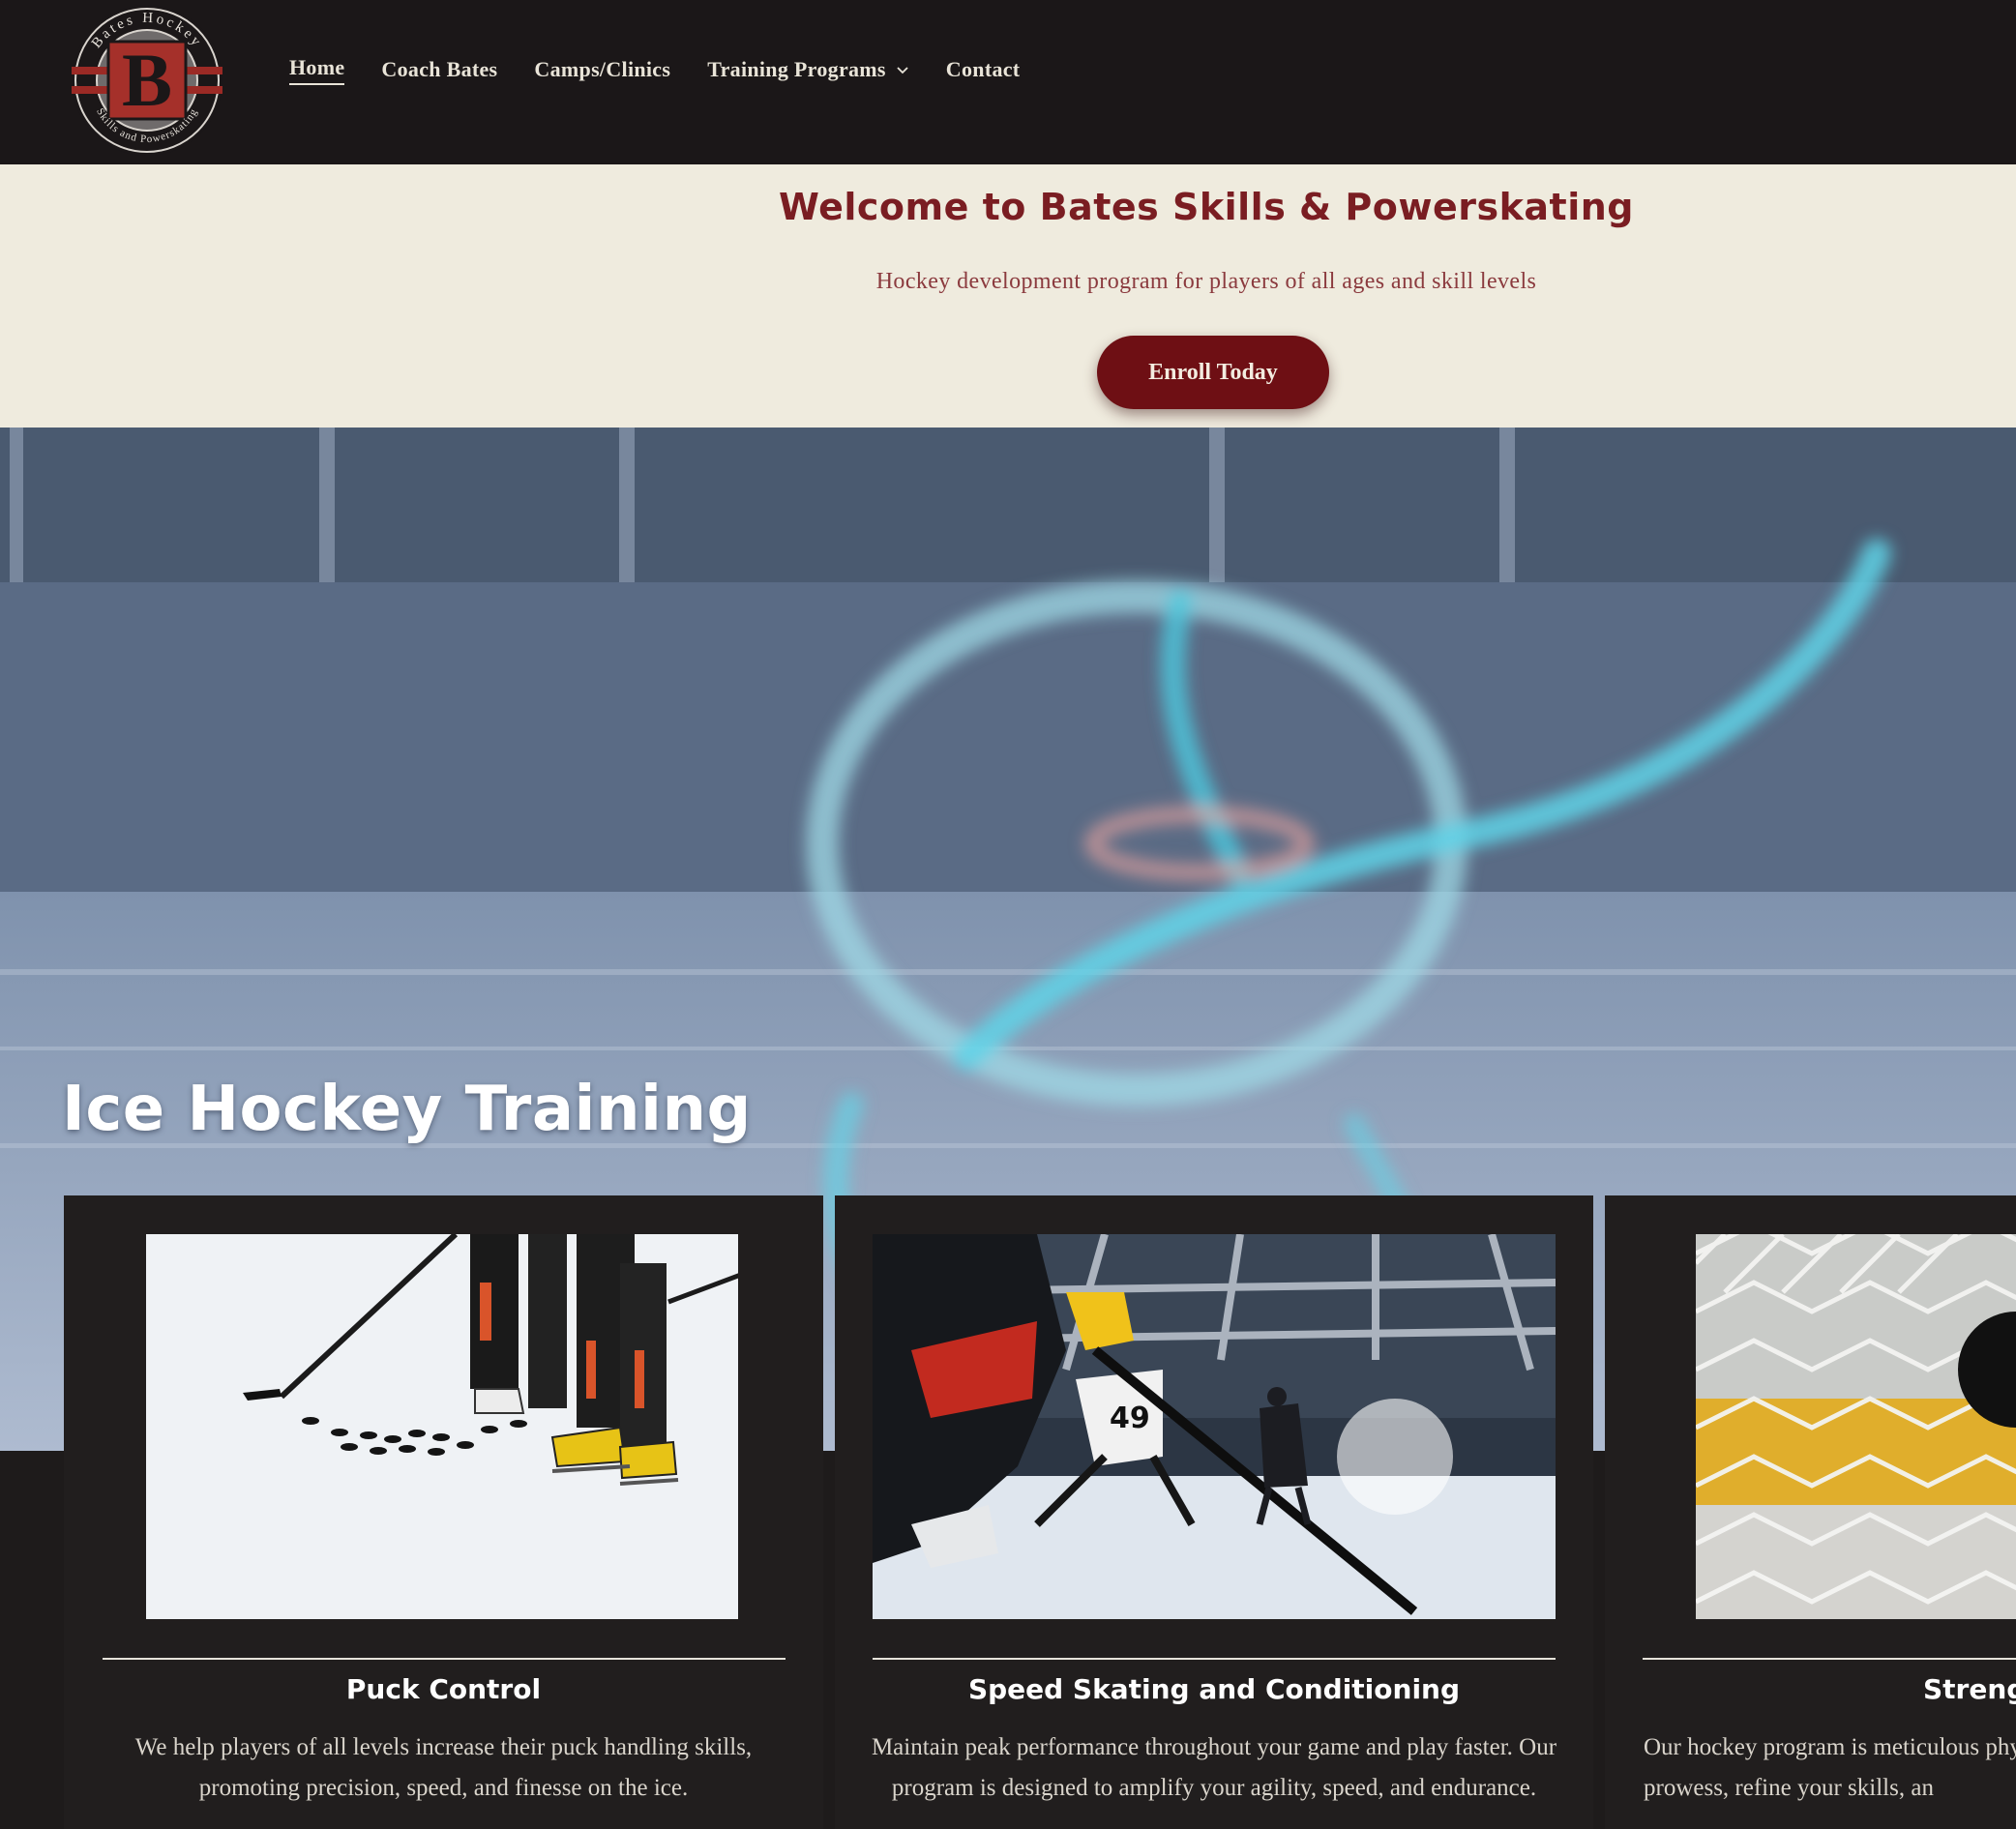 The height and width of the screenshot is (1829, 2016). Describe the element at coordinates (1214, 1689) in the screenshot. I see `card-title: Speed Skating and Conditioning` at that location.